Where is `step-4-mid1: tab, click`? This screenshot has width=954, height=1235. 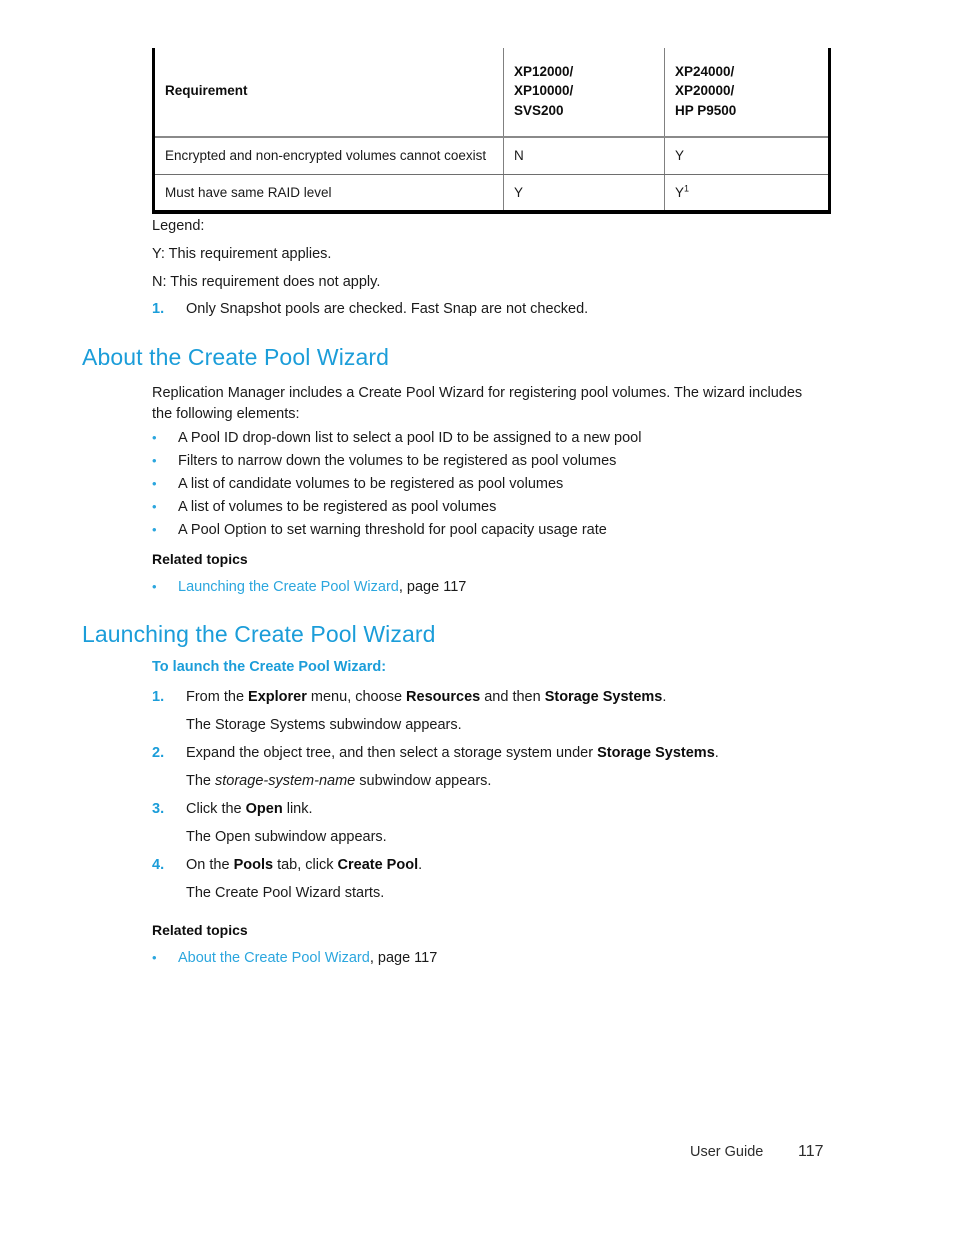 step-4-mid1: tab, click is located at coordinates (305, 865).